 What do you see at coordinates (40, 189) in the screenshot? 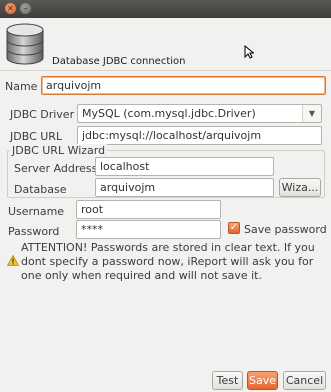
I see `database-label: Database` at bounding box center [40, 189].